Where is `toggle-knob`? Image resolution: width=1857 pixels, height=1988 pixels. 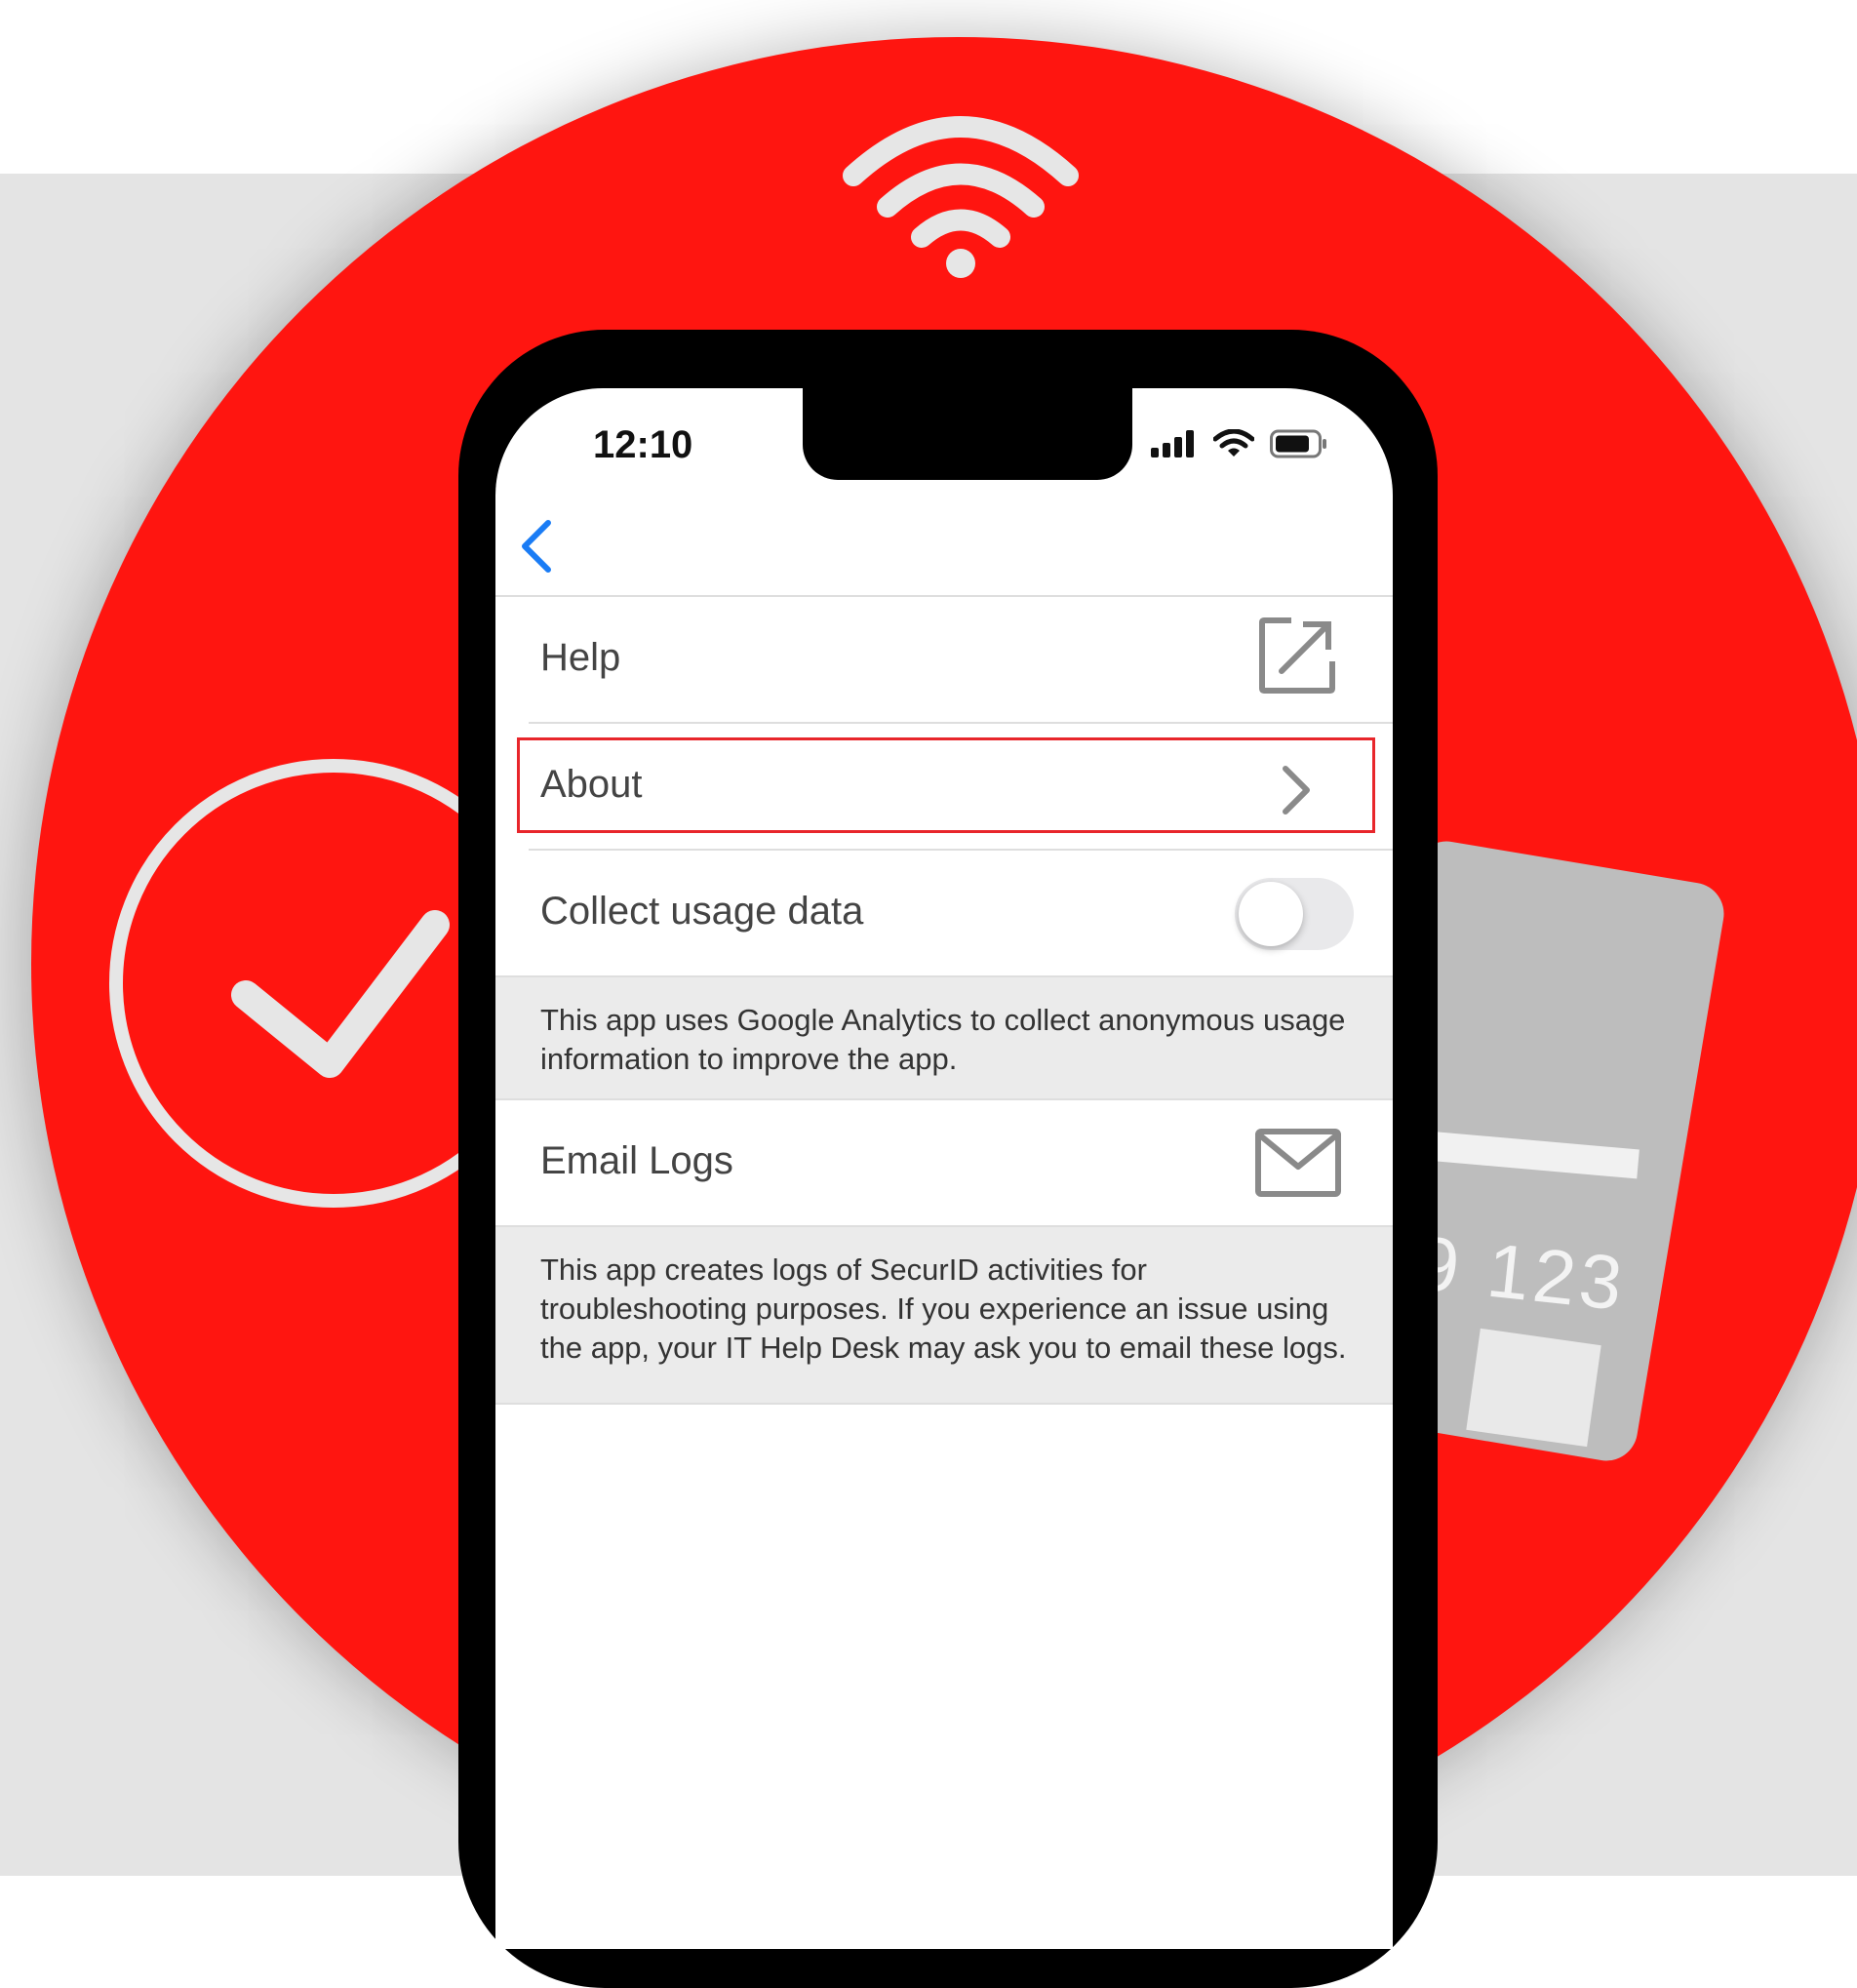
toggle-knob is located at coordinates (1271, 914).